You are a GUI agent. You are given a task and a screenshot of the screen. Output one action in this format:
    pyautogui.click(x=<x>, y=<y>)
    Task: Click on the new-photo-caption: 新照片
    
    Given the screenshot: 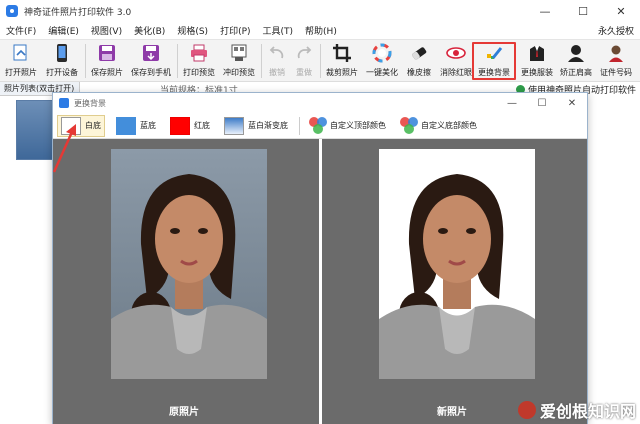 What is the action you would take?
    pyautogui.click(x=452, y=412)
    